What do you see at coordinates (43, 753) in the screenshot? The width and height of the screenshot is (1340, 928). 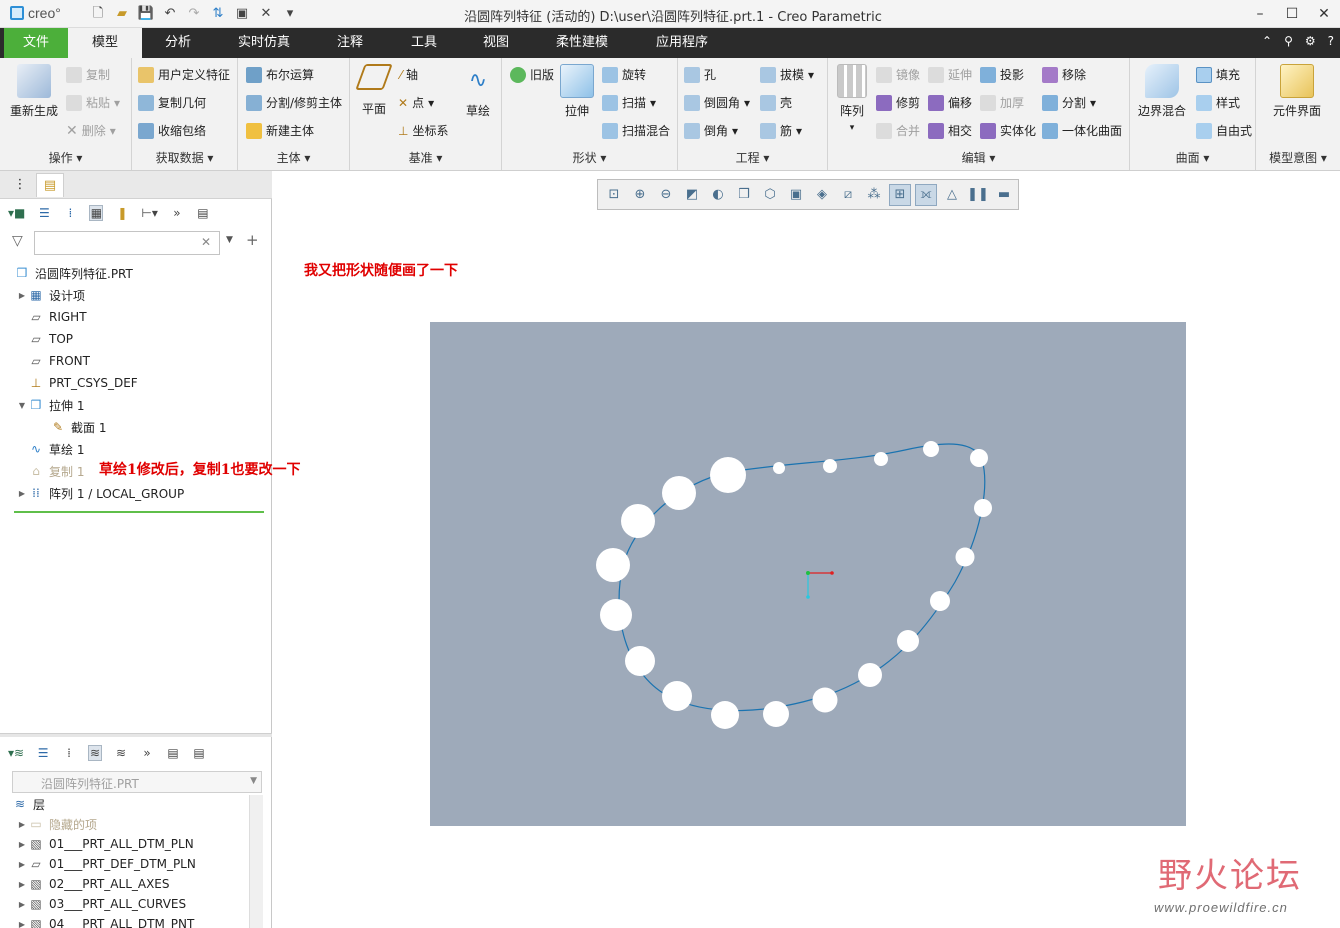 I see `layer-expand-icon: ☰` at bounding box center [43, 753].